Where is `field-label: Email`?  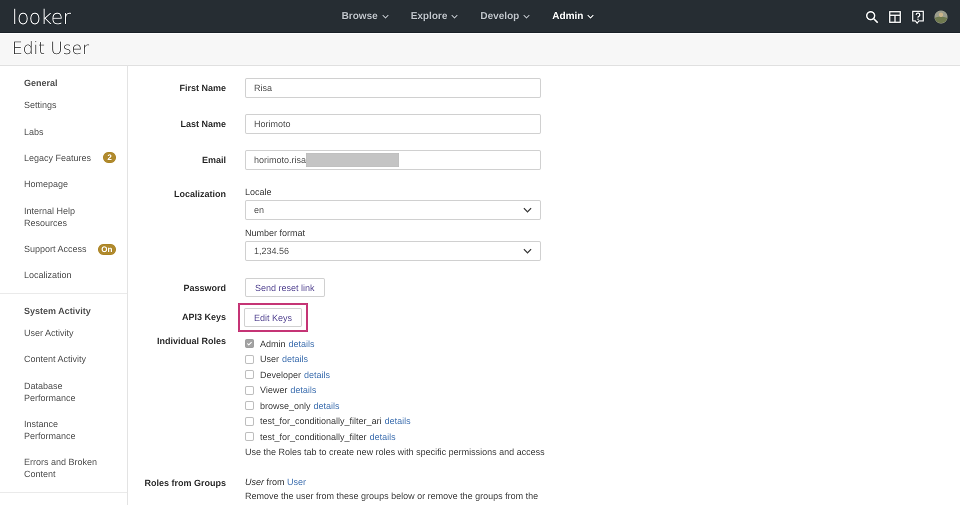
field-label: Email is located at coordinates (213, 159).